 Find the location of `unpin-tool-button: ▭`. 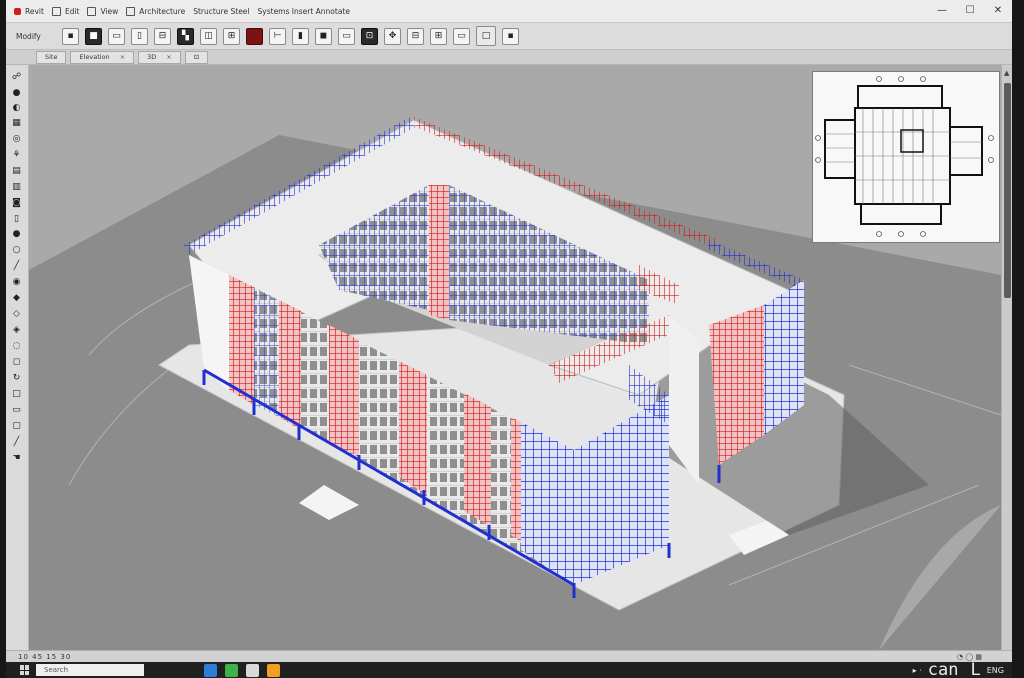

unpin-tool-button: ▭ is located at coordinates (346, 36).